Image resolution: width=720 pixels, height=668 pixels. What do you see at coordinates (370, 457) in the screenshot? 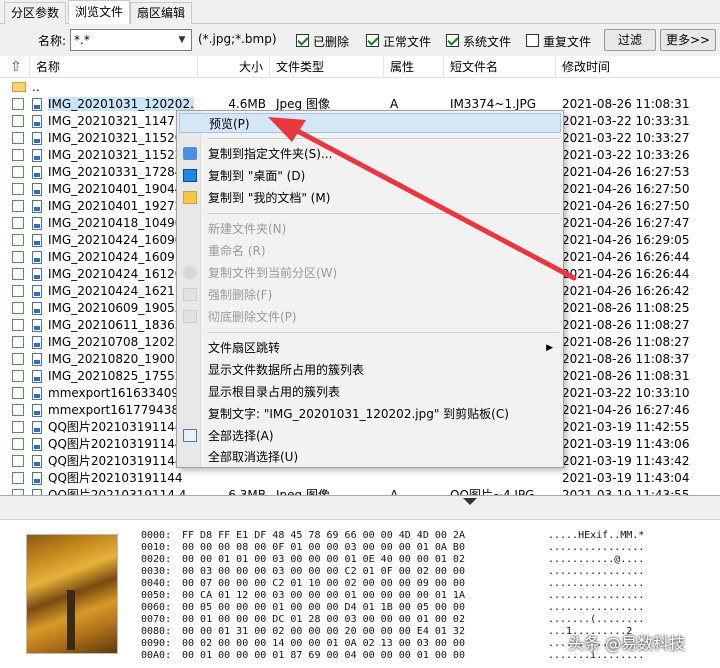
I see `menu-deselect-all: 全部取消选择(U)` at bounding box center [370, 457].